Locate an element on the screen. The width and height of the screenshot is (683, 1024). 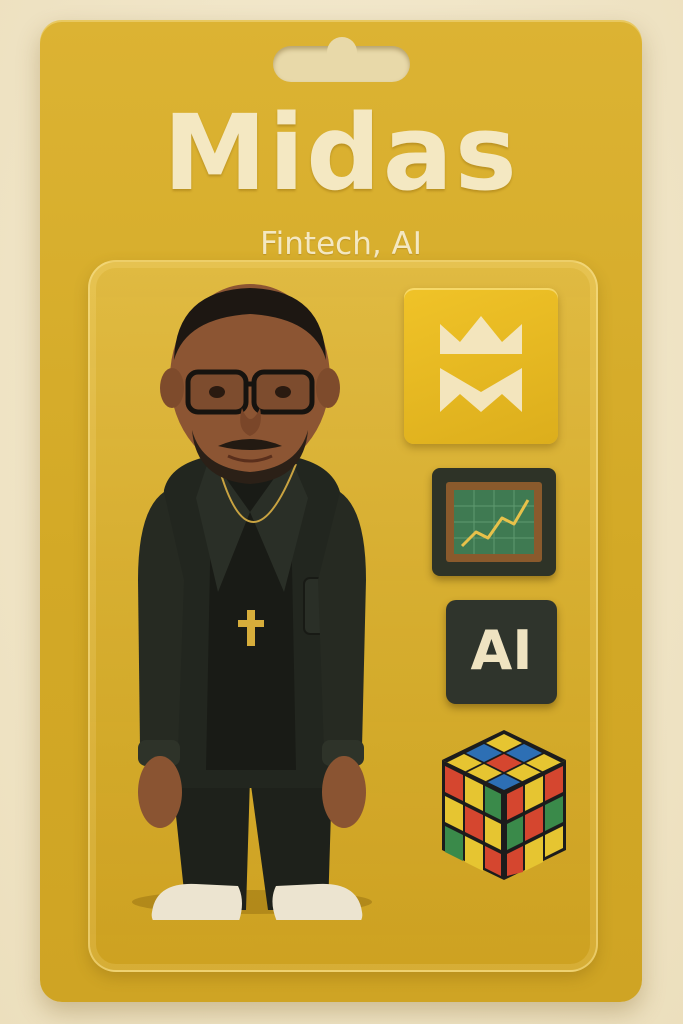
ai-tile: AI is located at coordinates (501, 652).